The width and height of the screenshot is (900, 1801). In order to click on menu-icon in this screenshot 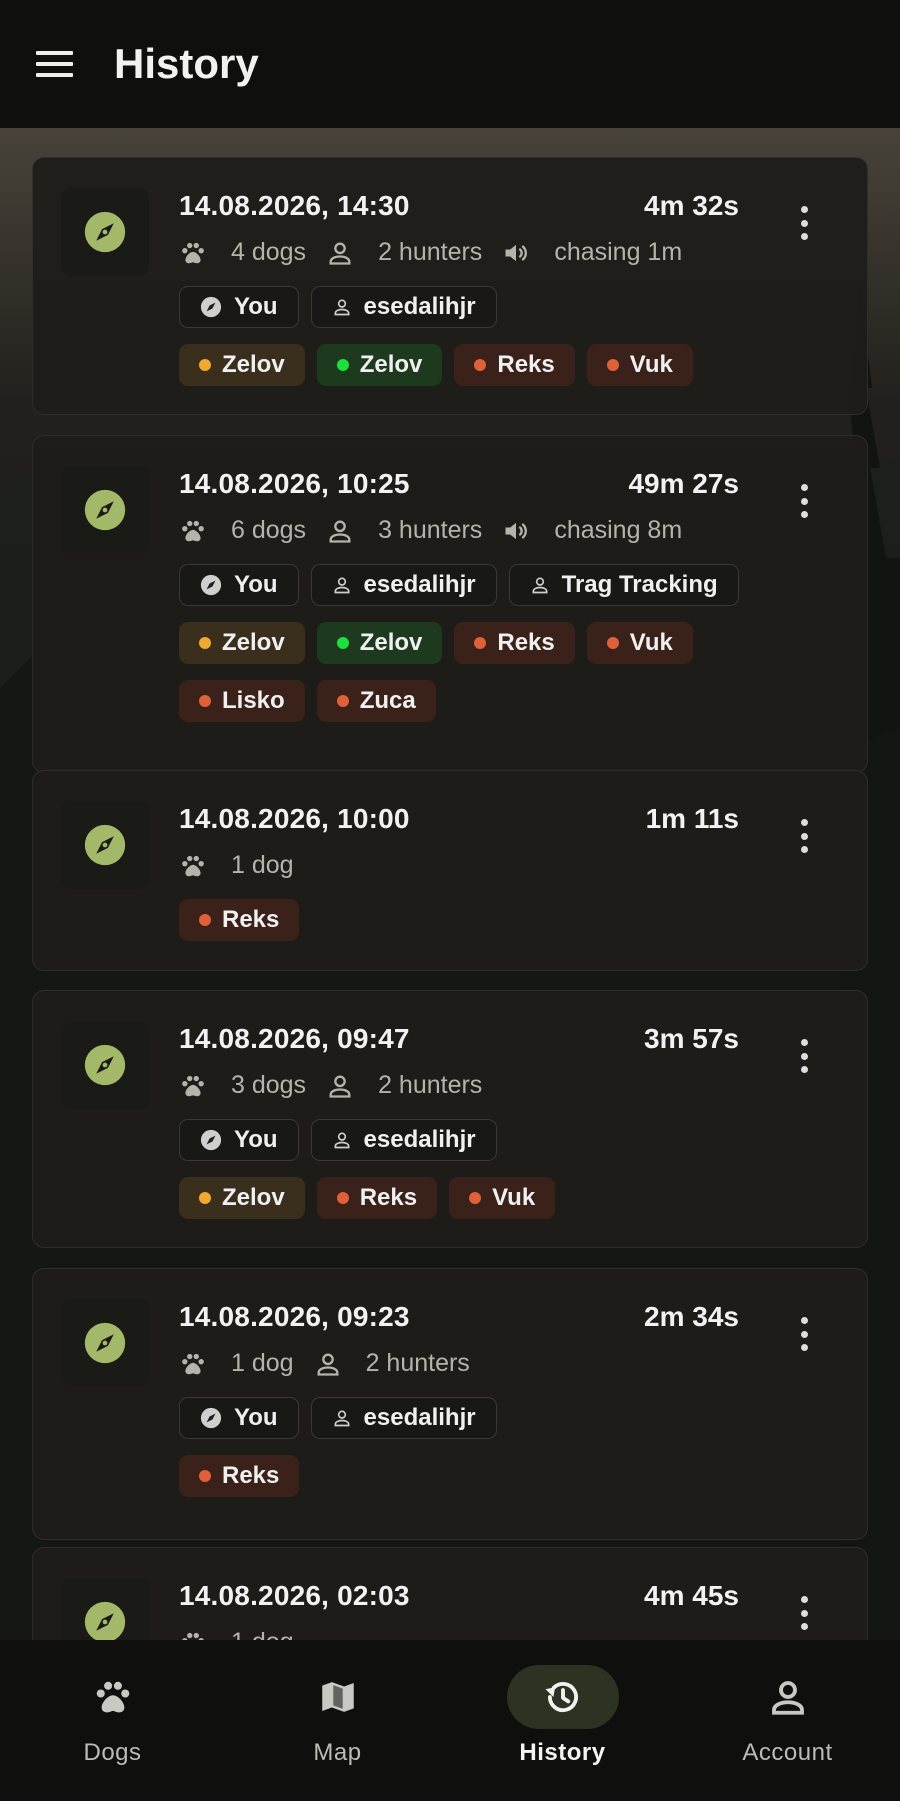, I will do `click(56, 64)`.